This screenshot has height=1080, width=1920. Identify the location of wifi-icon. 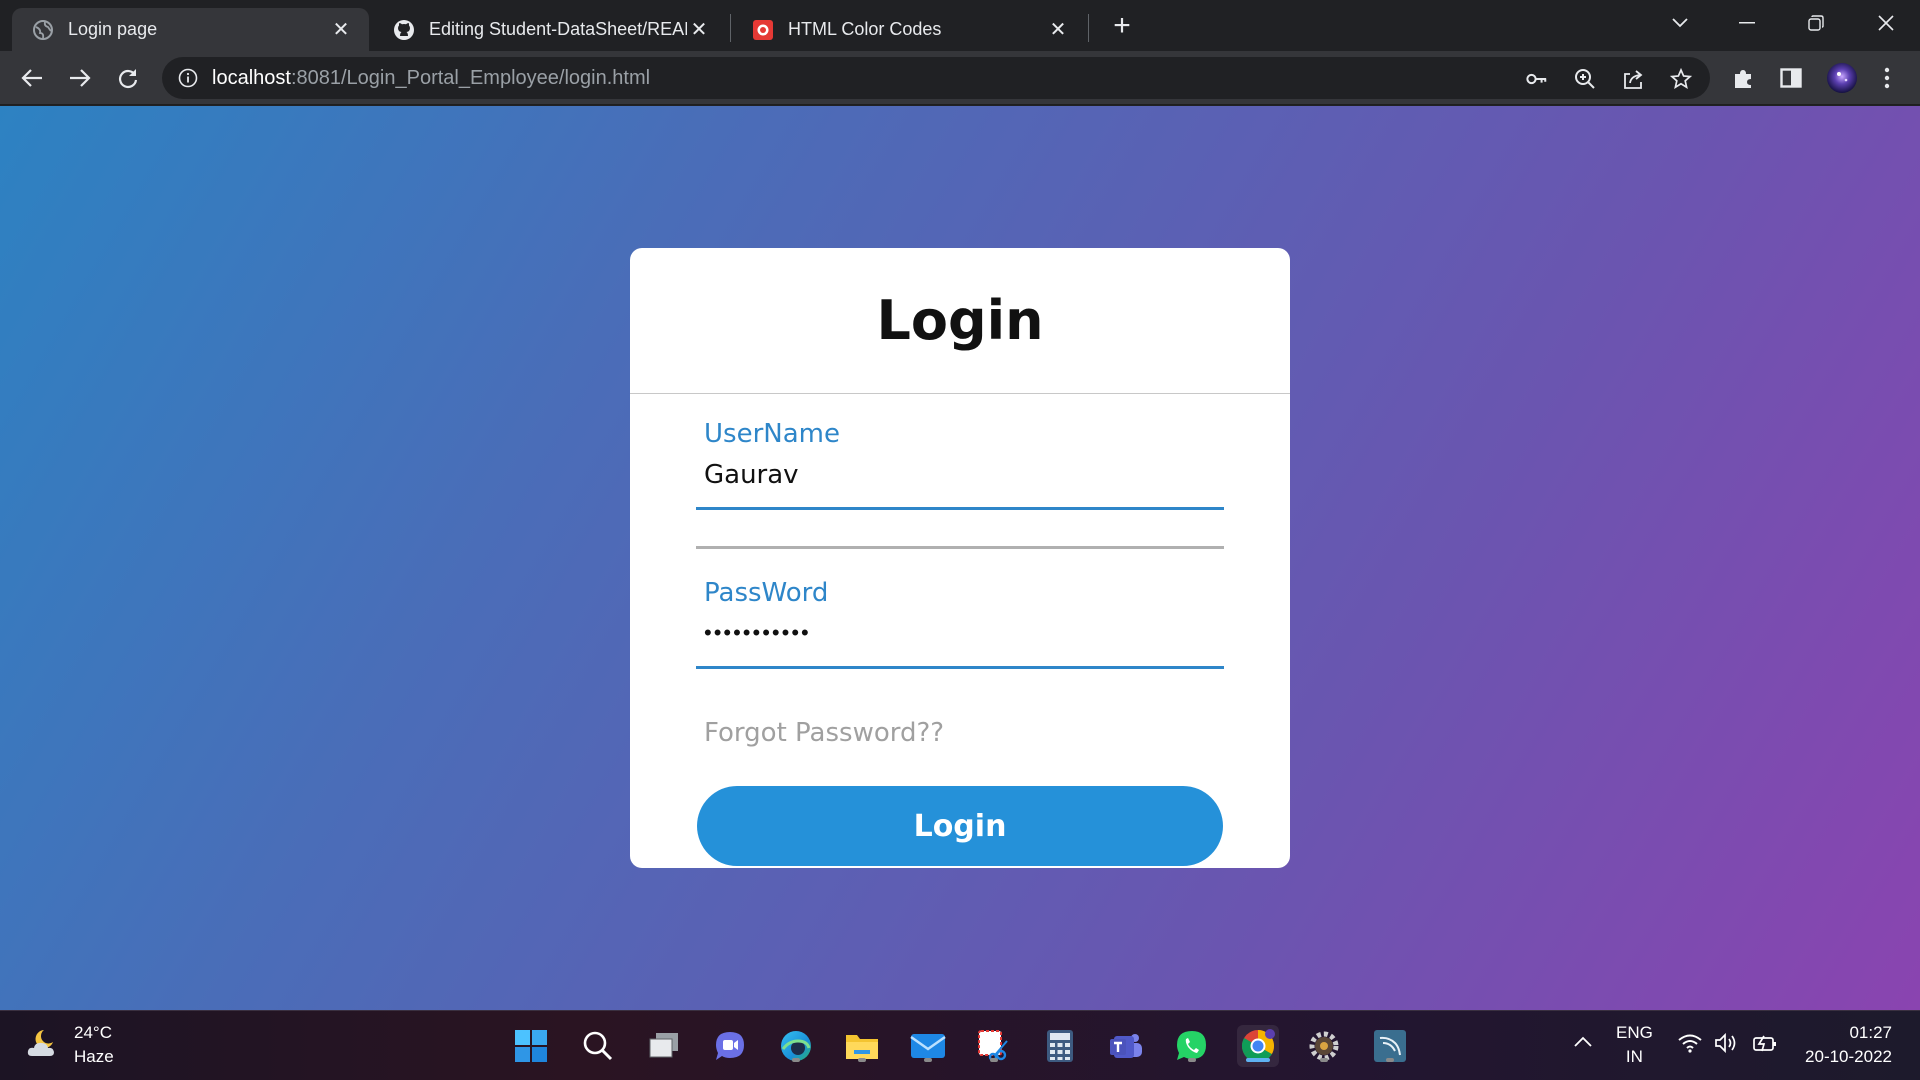
(1690, 1046).